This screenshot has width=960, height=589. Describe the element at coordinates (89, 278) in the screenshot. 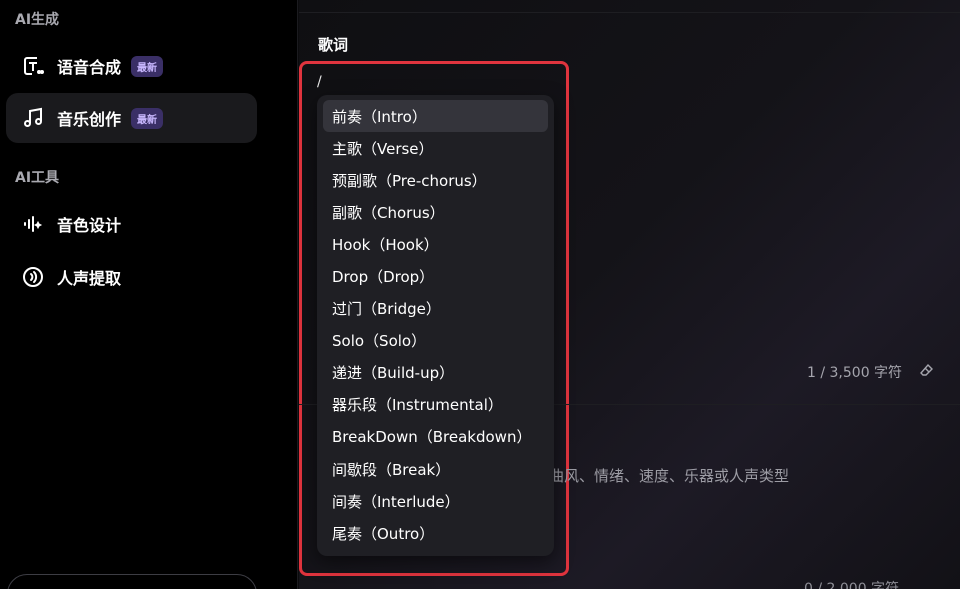

I see `sidebar-item-label: 人声提取` at that location.